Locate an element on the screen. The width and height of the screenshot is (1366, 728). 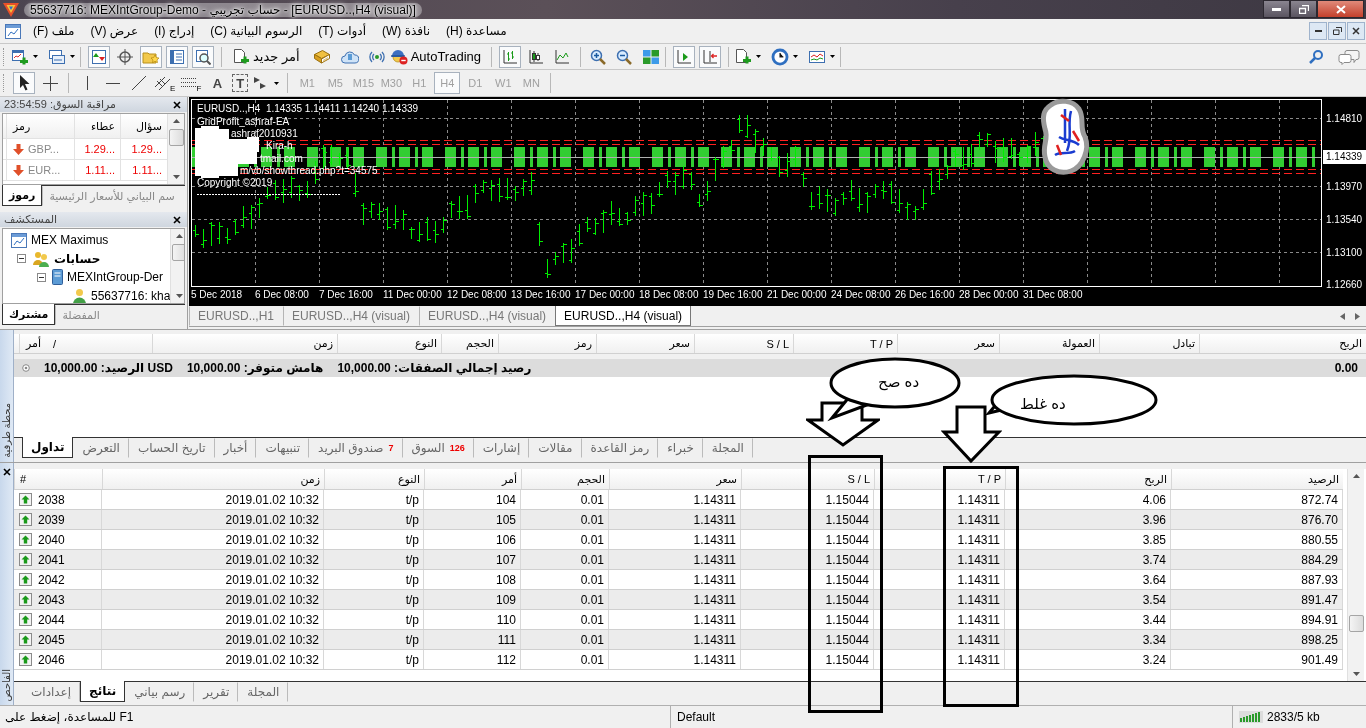
new-order-button: أمر جديد is located at coordinates (266, 56).